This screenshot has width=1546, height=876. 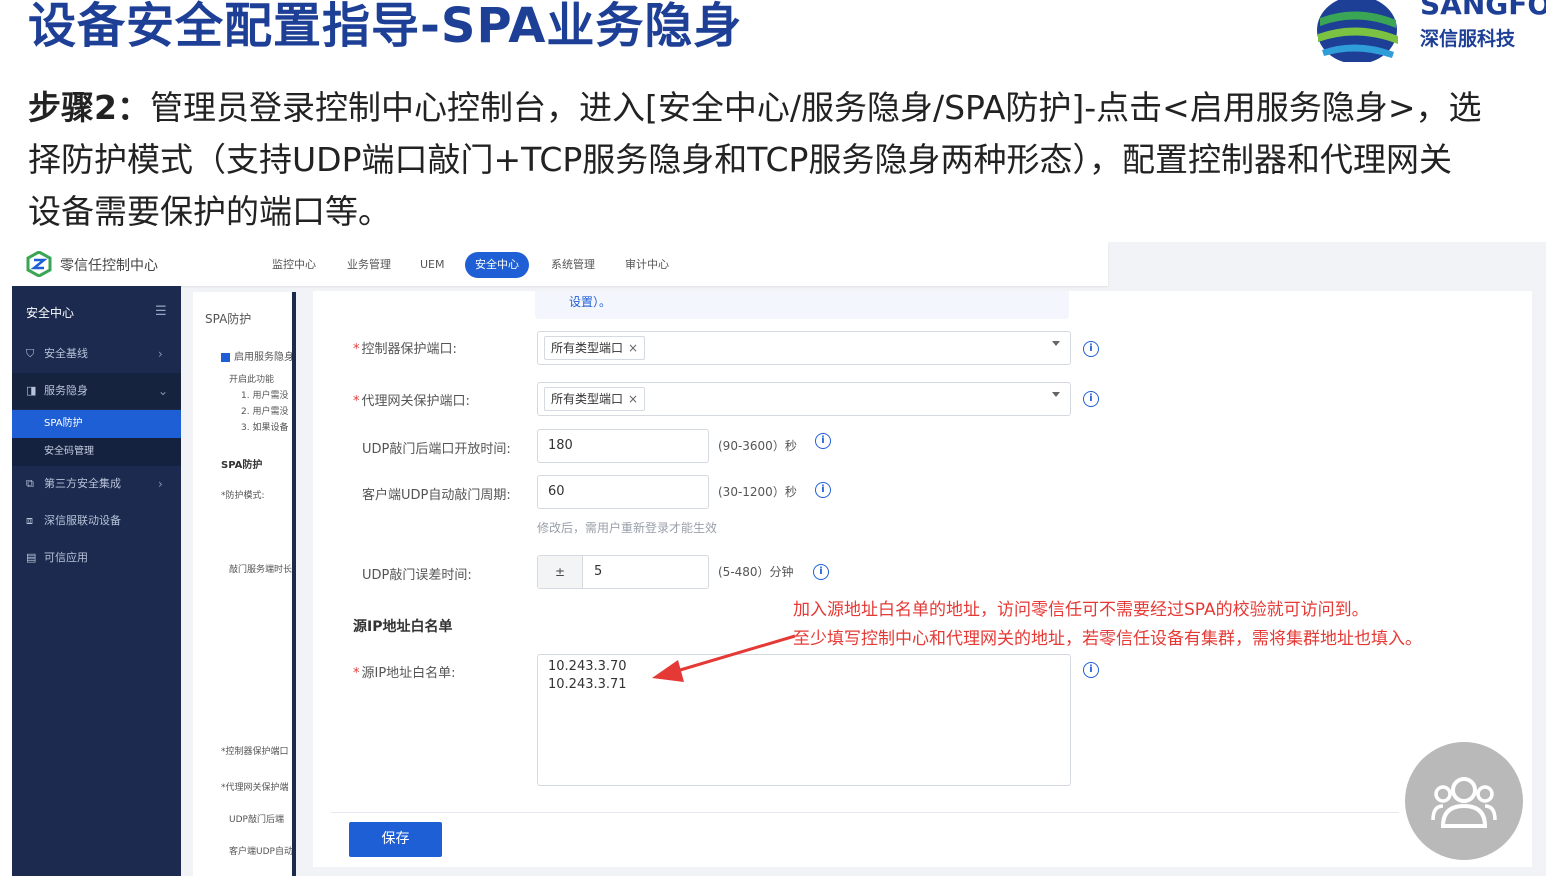 I want to click on mode-label: *防护模式:, so click(x=243, y=496).